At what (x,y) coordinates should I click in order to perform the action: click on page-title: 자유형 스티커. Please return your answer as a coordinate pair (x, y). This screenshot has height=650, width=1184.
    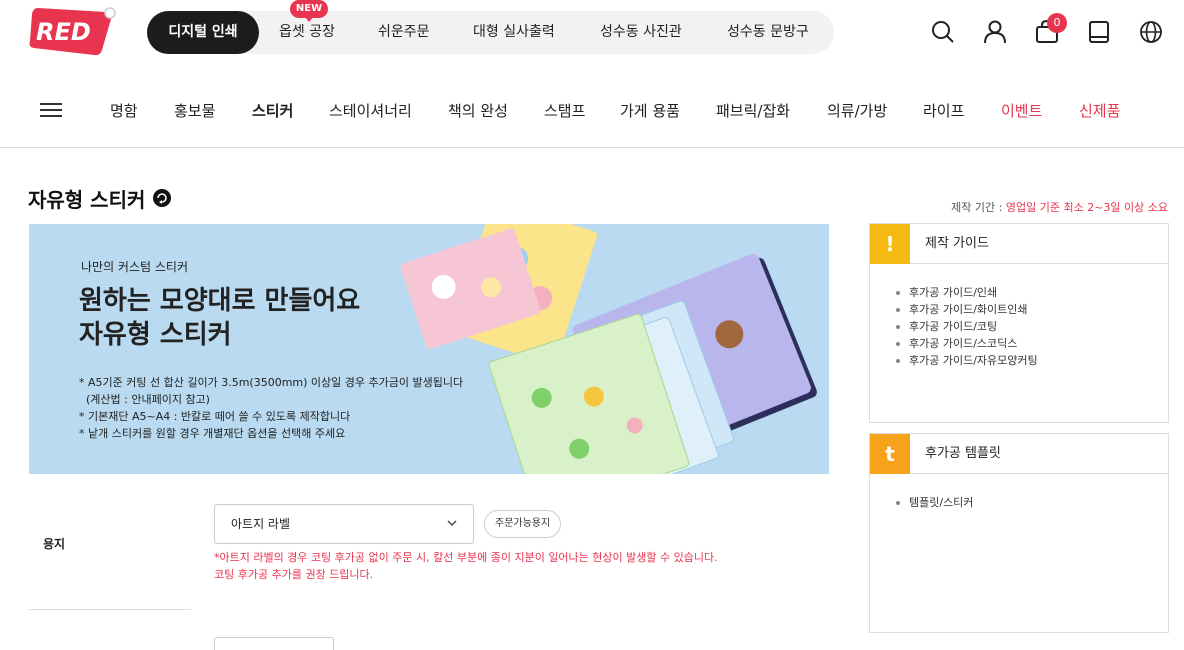
    Looking at the image, I should click on (87, 200).